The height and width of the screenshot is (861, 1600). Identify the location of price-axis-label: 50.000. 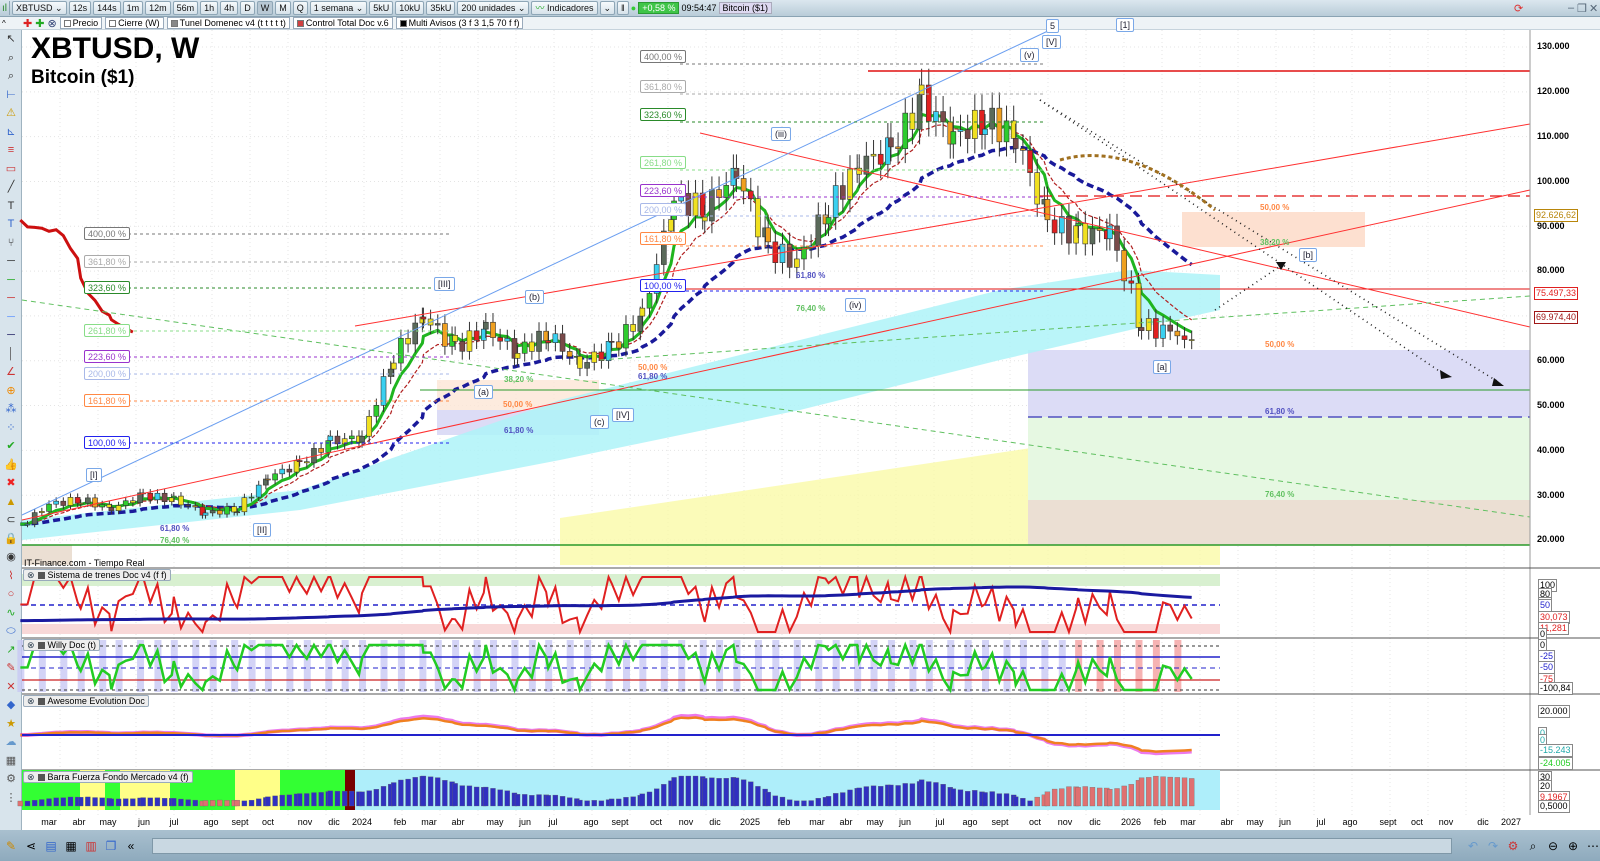
(1551, 405).